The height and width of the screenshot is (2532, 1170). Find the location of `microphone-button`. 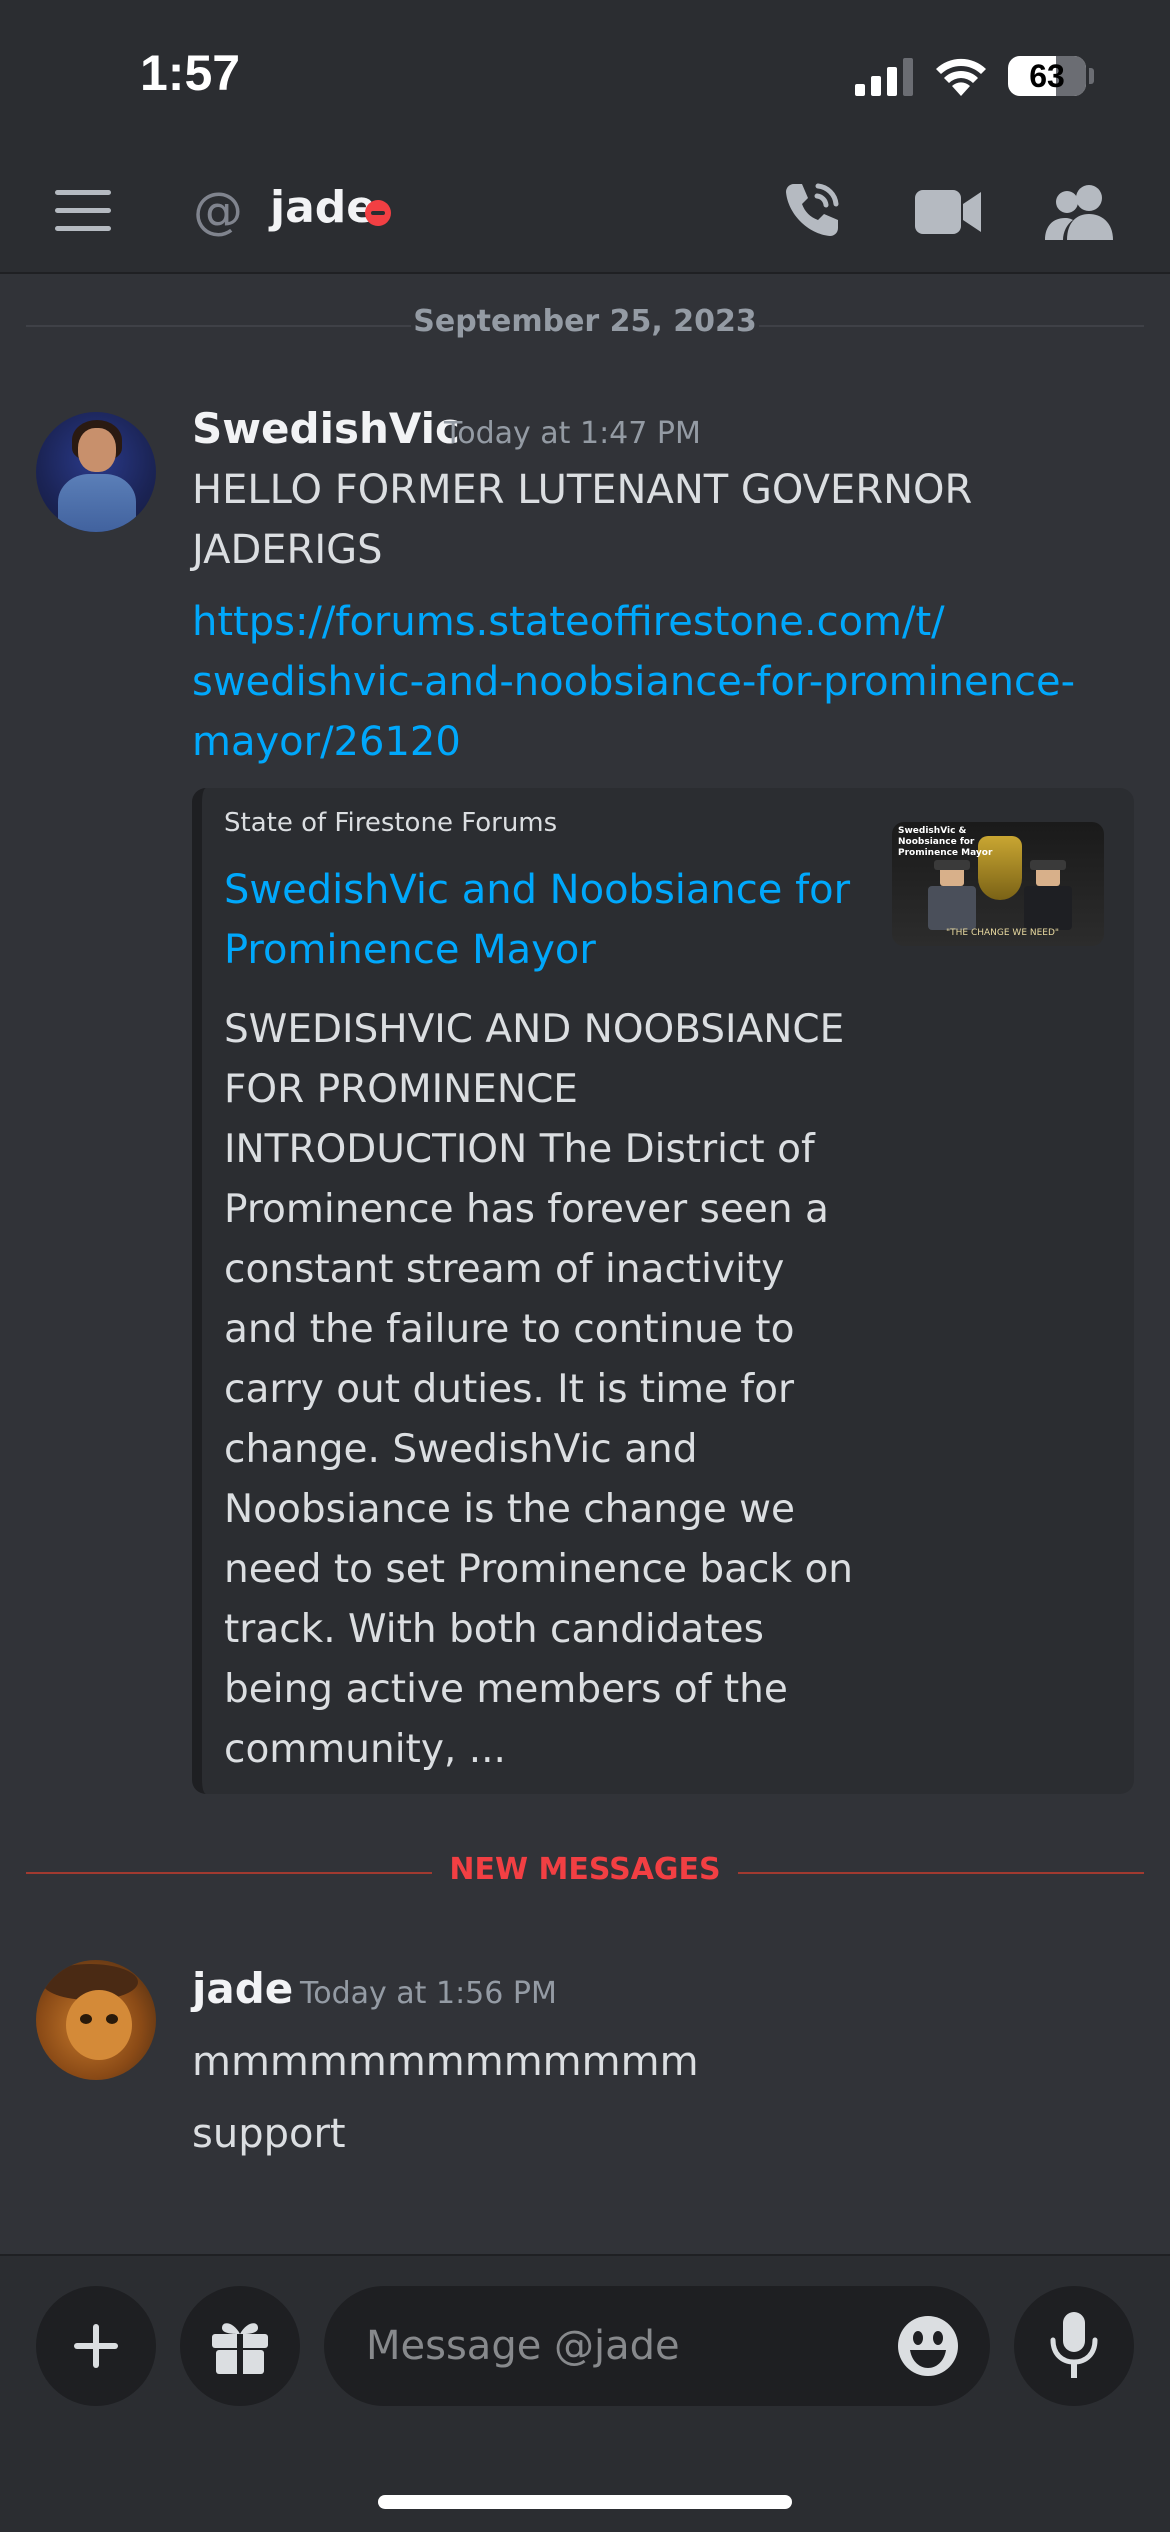

microphone-button is located at coordinates (1074, 2346).